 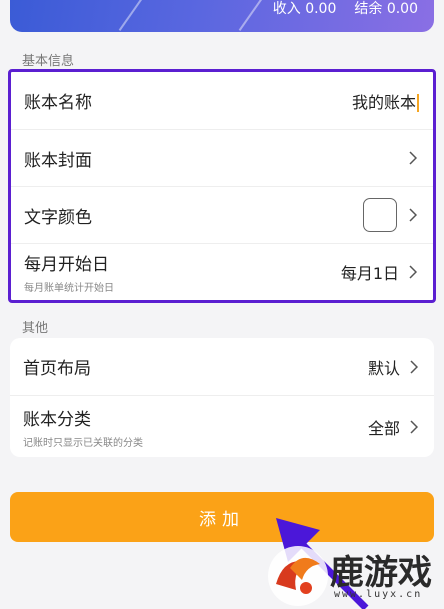 I want to click on book-preview-card: 收入 0.00 结余 0.00, so click(x=222, y=16).